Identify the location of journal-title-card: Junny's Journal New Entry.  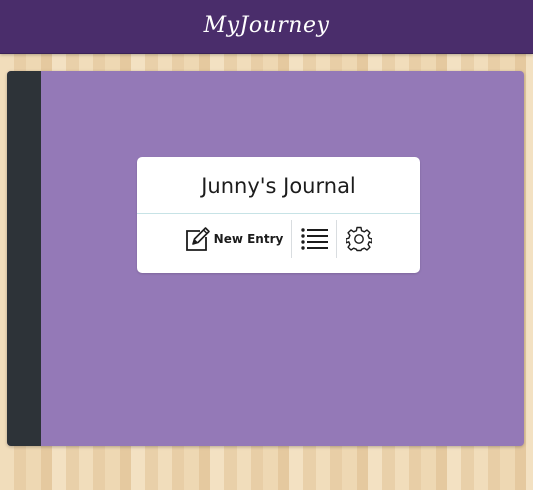
(278, 215).